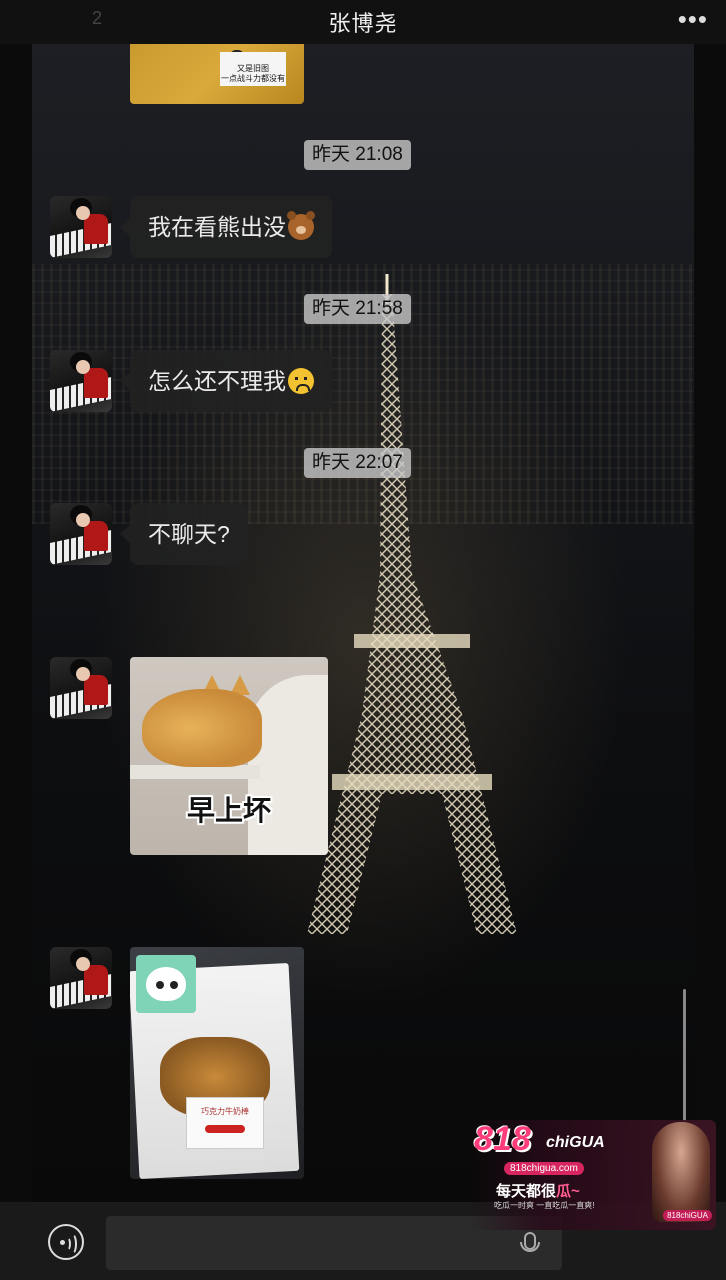 The width and height of the screenshot is (726, 1280). Describe the element at coordinates (502, 1139) in the screenshot. I see `ad-logo-number: 818` at that location.